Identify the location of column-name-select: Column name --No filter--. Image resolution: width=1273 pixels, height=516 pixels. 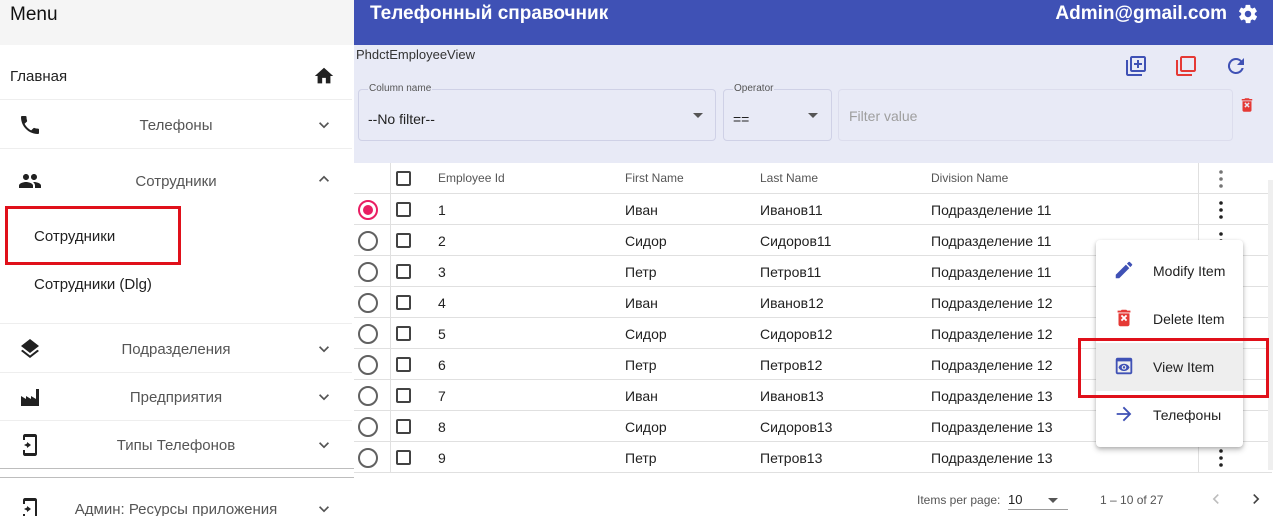
(537, 112).